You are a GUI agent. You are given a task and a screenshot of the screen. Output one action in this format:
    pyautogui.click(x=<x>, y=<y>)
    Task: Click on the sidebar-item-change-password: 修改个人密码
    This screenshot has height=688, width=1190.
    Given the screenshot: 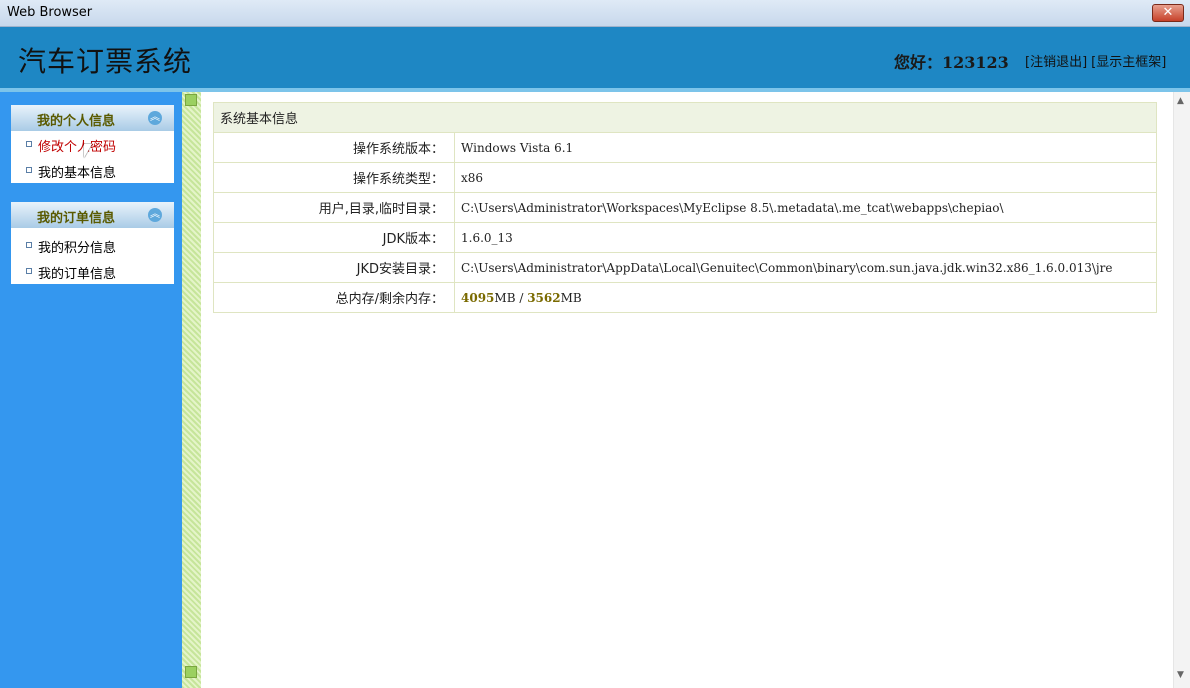 What is the action you would take?
    pyautogui.click(x=92, y=144)
    